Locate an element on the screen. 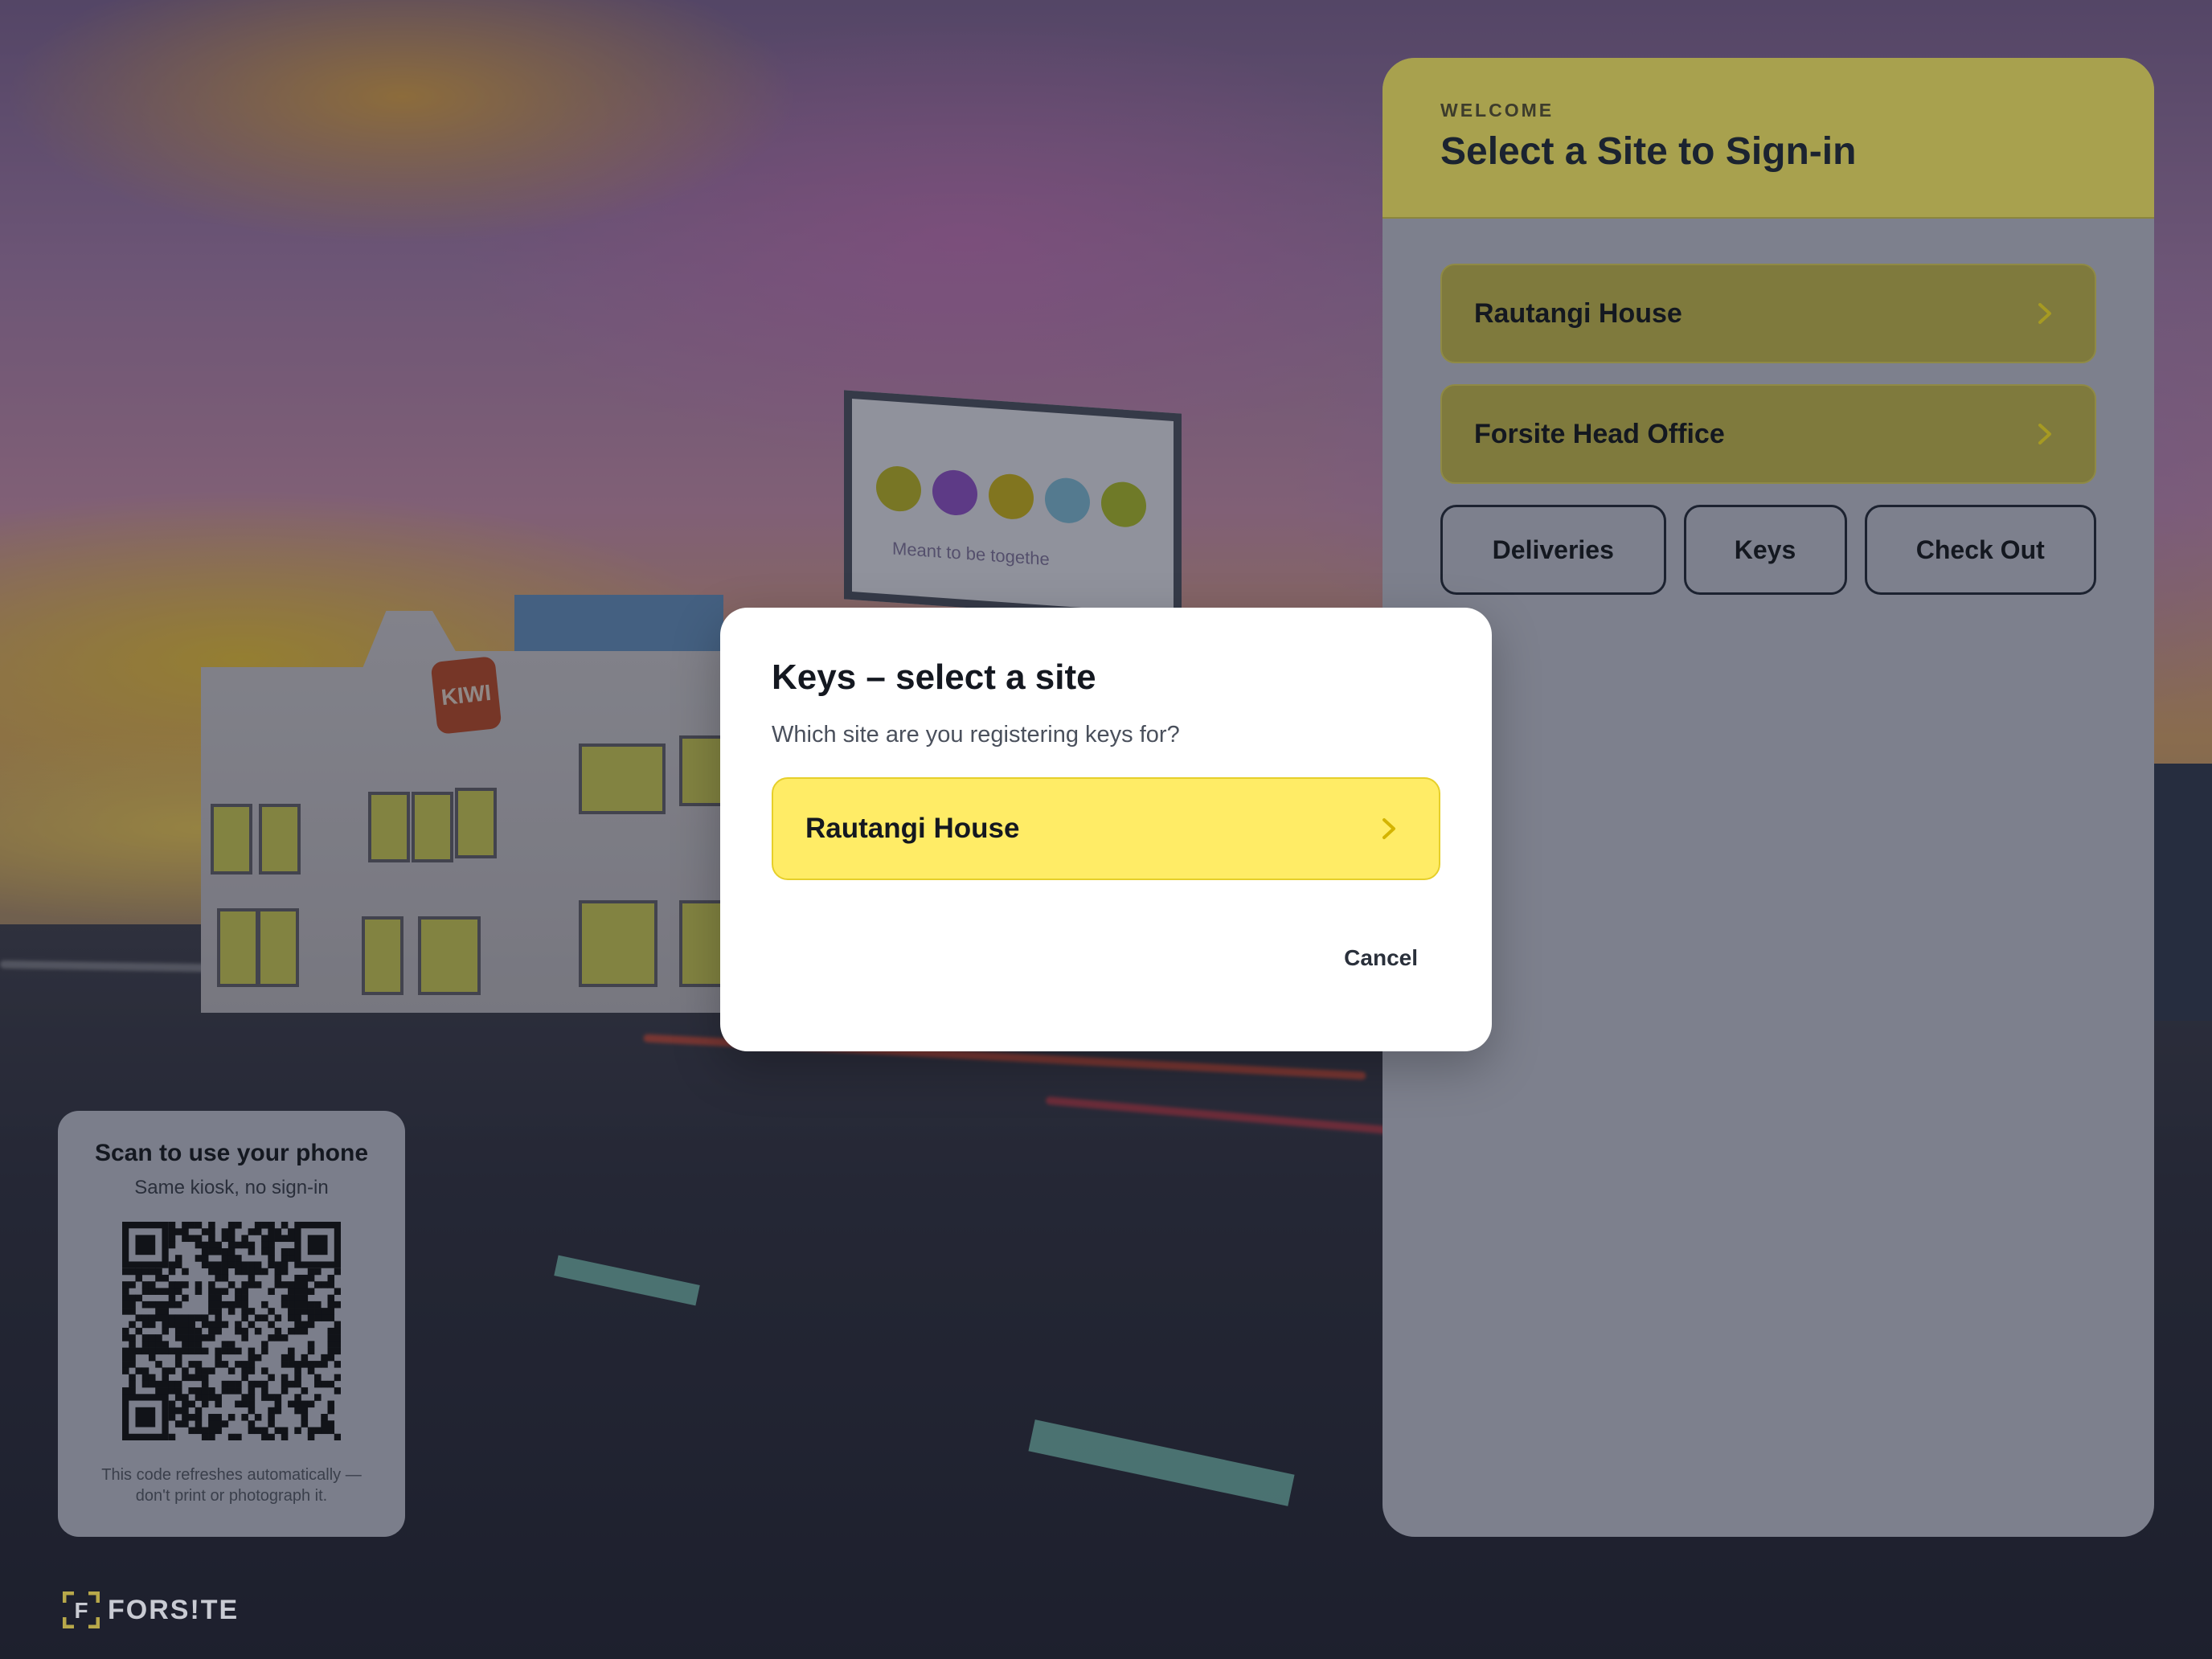 The height and width of the screenshot is (1659, 2212). site-item-label: Rautangi House is located at coordinates (1578, 313).